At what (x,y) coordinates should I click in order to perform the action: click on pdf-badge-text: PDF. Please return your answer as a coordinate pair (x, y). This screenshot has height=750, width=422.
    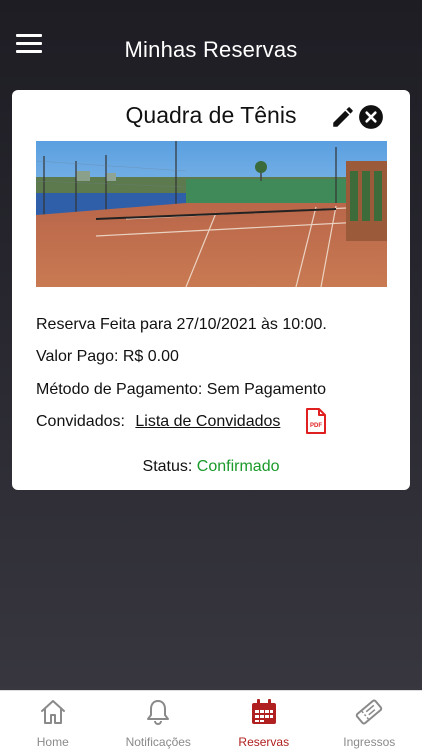
    Looking at the image, I should click on (316, 426).